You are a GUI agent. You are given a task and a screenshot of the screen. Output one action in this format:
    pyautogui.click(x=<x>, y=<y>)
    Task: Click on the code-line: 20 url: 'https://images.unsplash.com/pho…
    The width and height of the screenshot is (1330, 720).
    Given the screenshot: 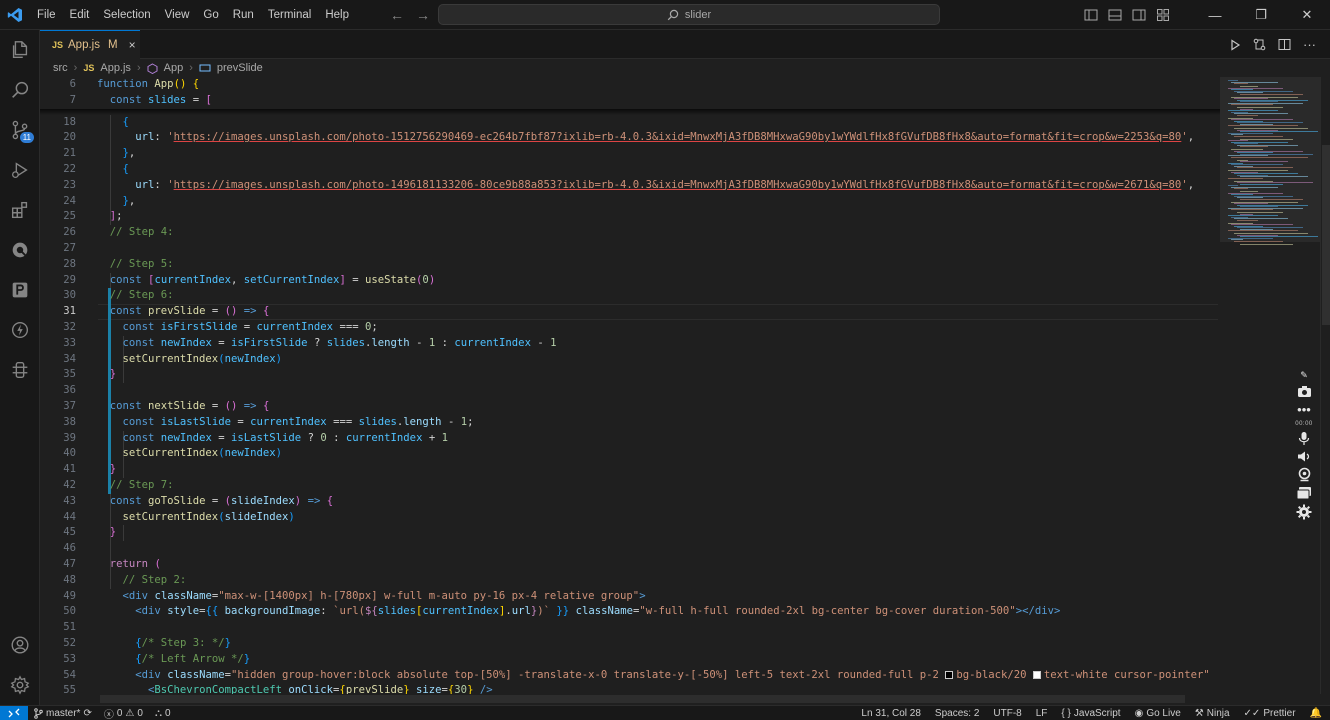 What is the action you would take?
    pyautogui.click(x=630, y=138)
    